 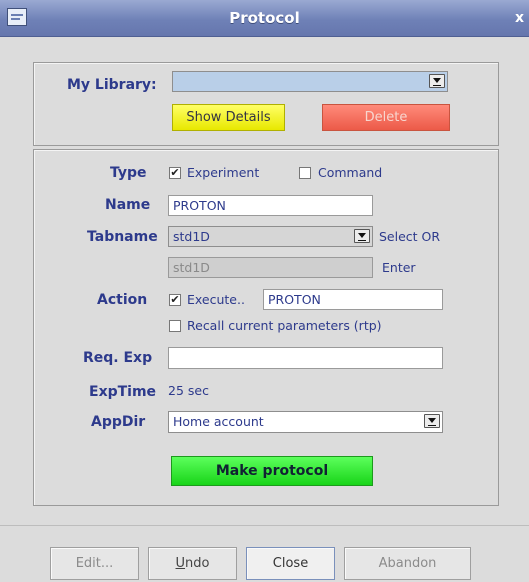 I want to click on close-button: Close, so click(x=290, y=563).